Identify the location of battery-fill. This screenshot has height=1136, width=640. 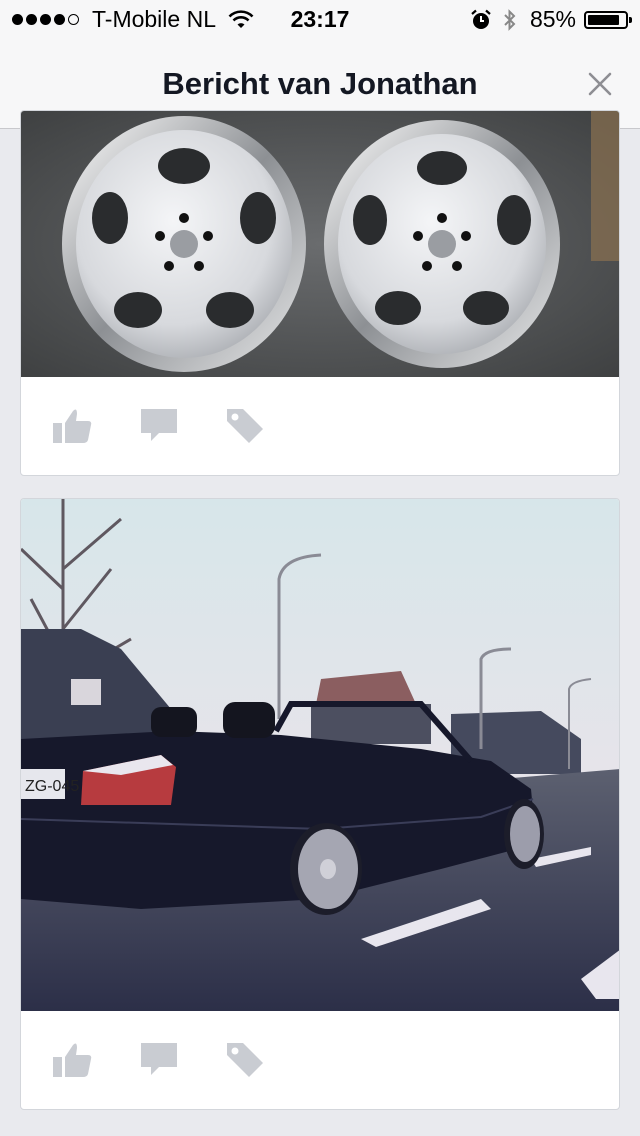
(603, 19).